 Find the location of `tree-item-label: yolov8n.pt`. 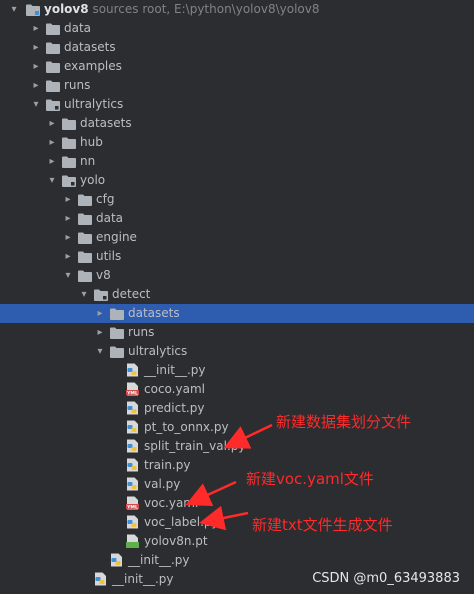

tree-item-label: yolov8n.pt is located at coordinates (176, 541).